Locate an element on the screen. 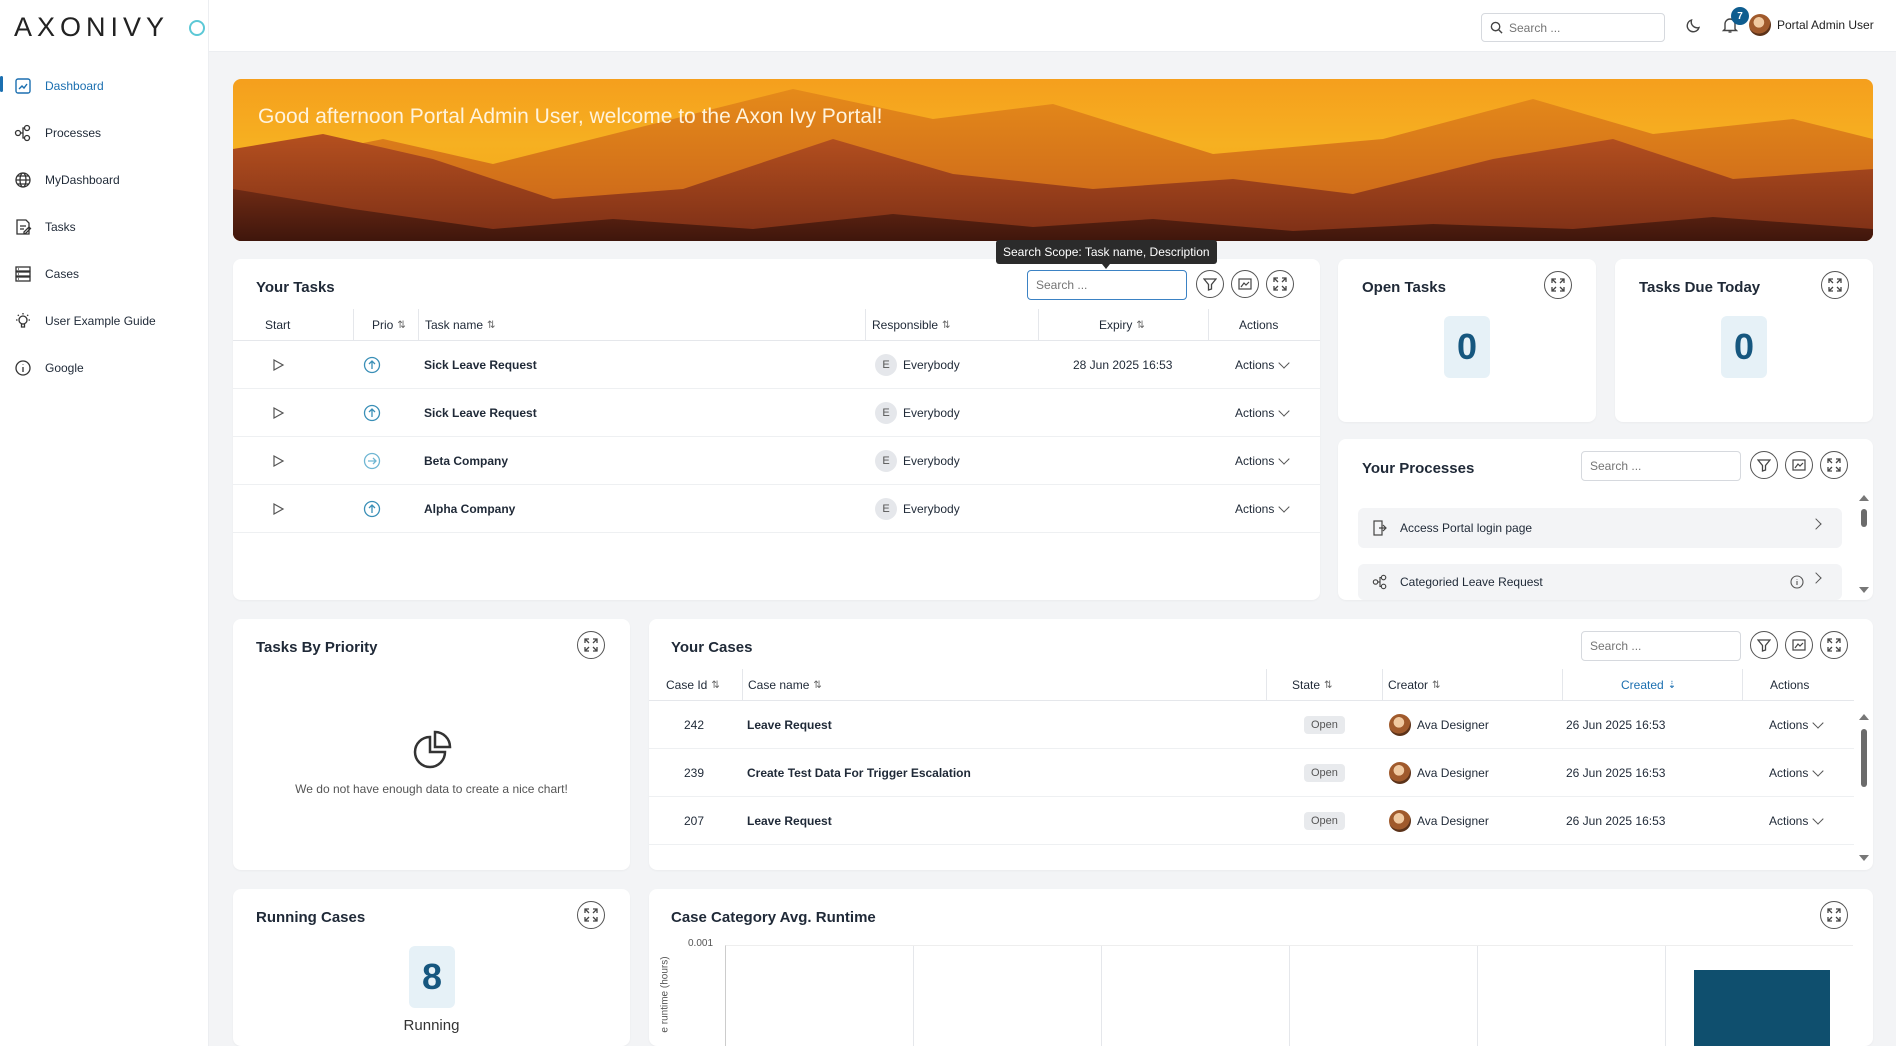 Image resolution: width=1896 pixels, height=1046 pixels. cases-search is located at coordinates (1661, 646).